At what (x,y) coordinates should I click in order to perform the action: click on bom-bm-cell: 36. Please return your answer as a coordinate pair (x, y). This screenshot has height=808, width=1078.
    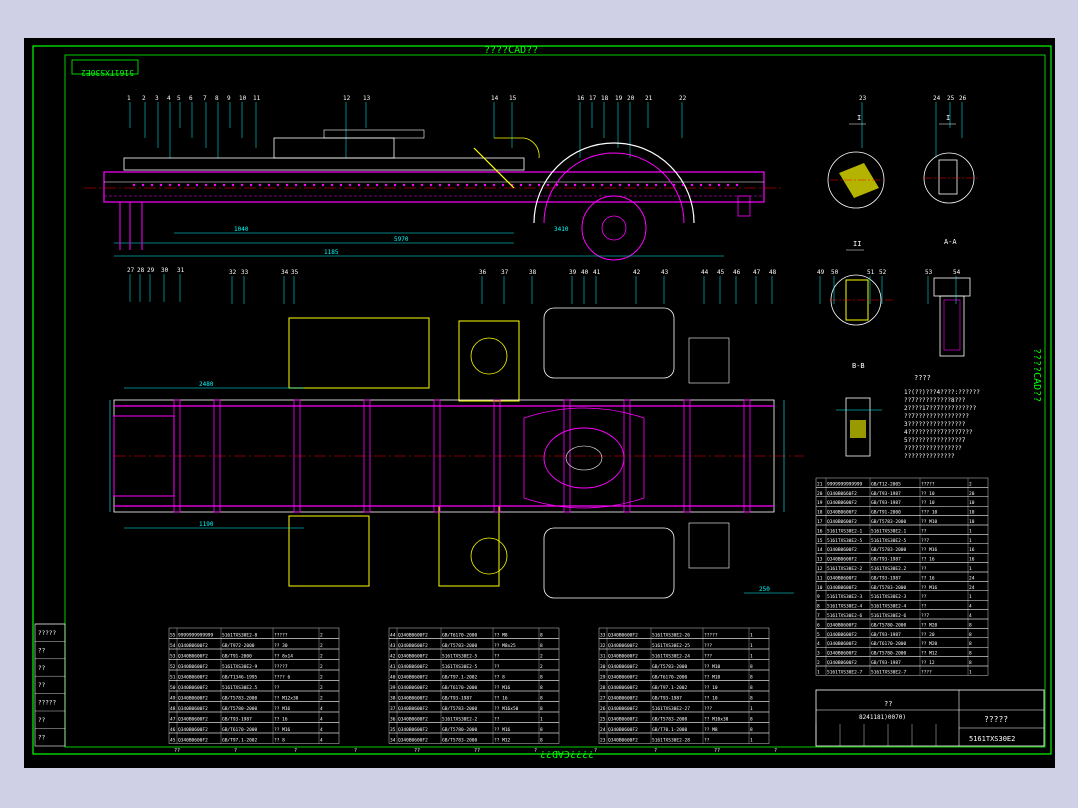
    Looking at the image, I should click on (393, 720).